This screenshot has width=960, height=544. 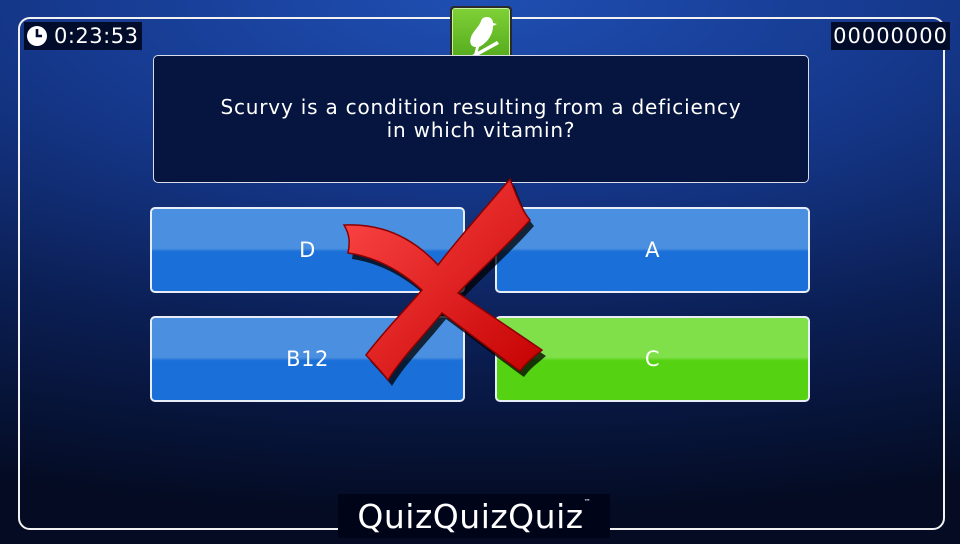 I want to click on game-logo: QuizQuizQuiz ™, so click(x=474, y=516).